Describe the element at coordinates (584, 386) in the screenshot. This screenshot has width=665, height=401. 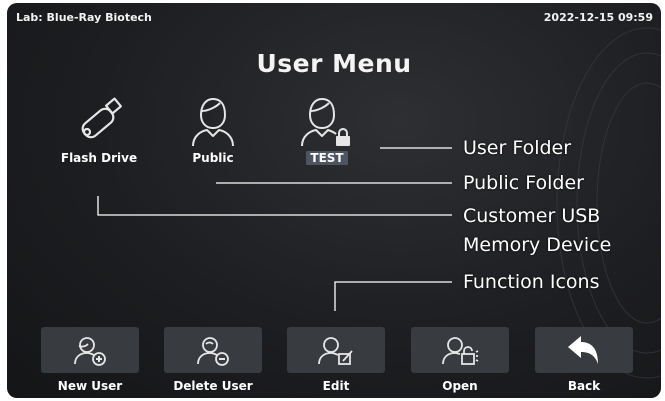
I see `back-label: Back` at that location.